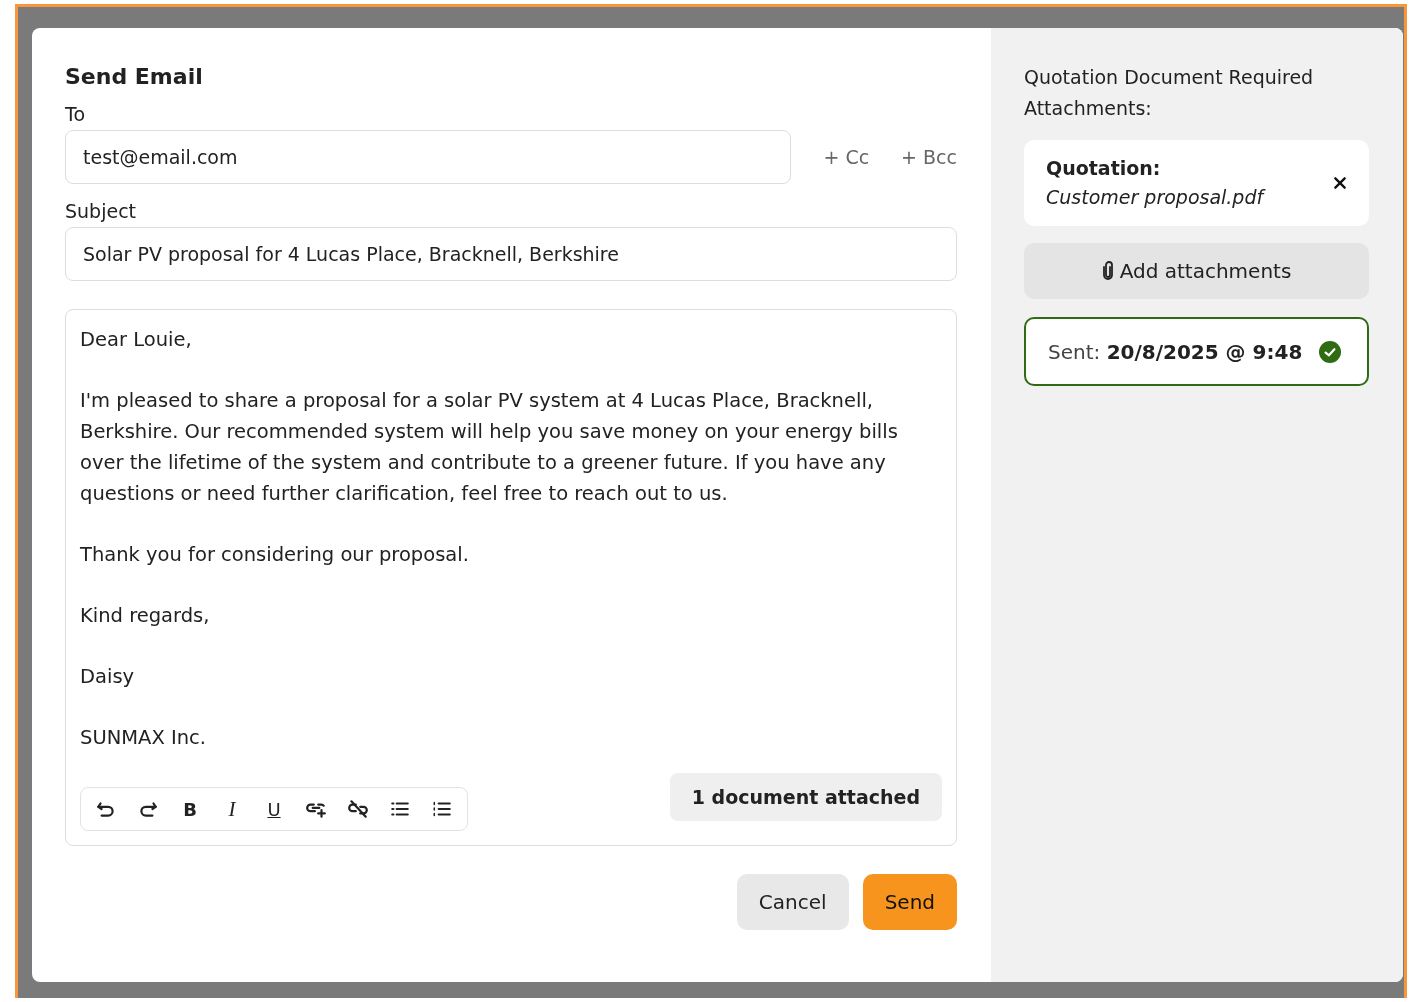  I want to click on sent-label: Sent: 20/8/2025 @ 9:48, so click(1175, 351).